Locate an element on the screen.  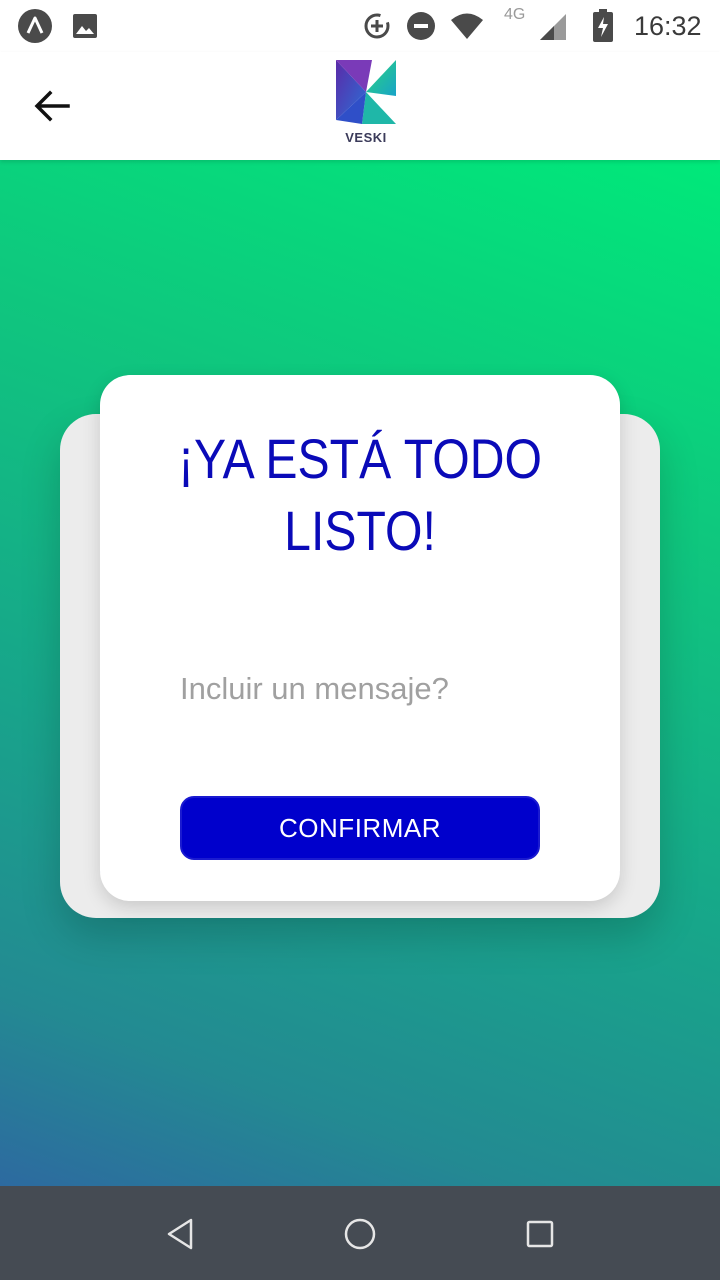
nav-home-button is located at coordinates (360, 1234).